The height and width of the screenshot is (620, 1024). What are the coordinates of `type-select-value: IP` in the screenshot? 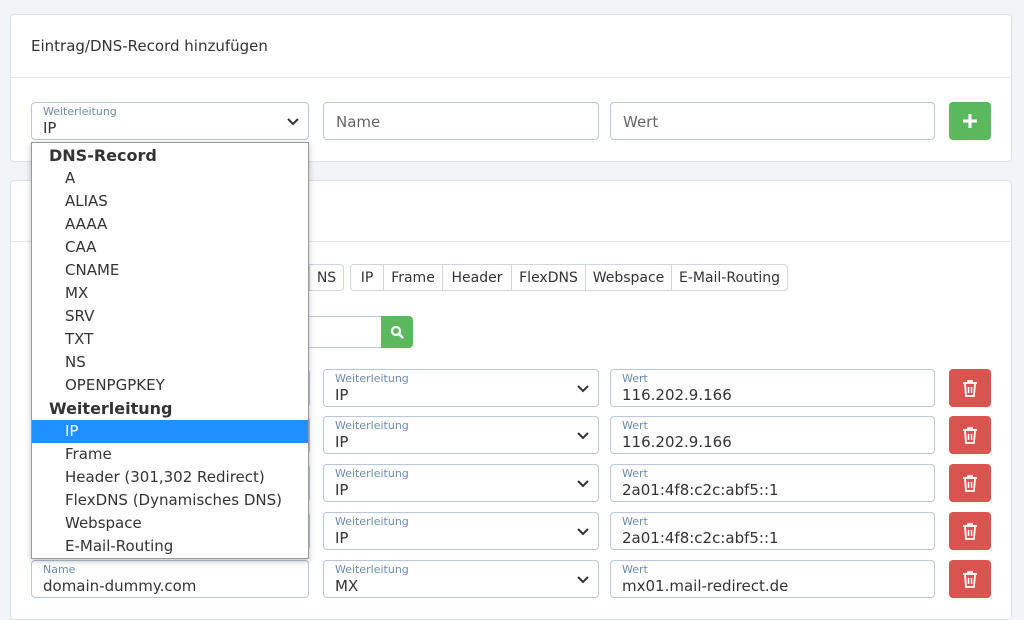 It's located at (50, 128).